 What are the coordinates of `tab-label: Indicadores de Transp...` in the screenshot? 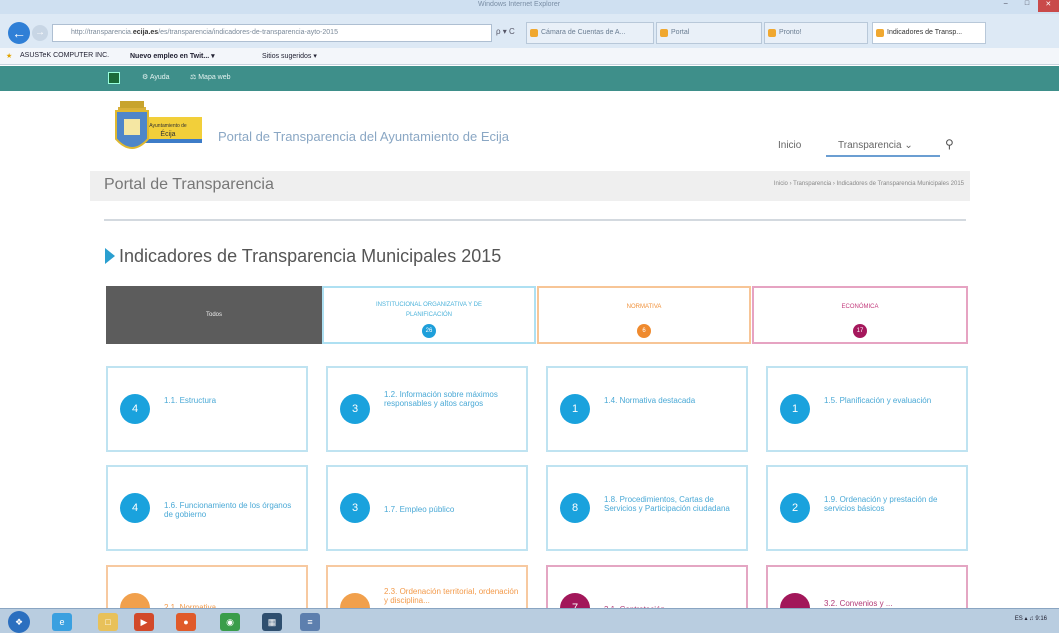 It's located at (925, 32).